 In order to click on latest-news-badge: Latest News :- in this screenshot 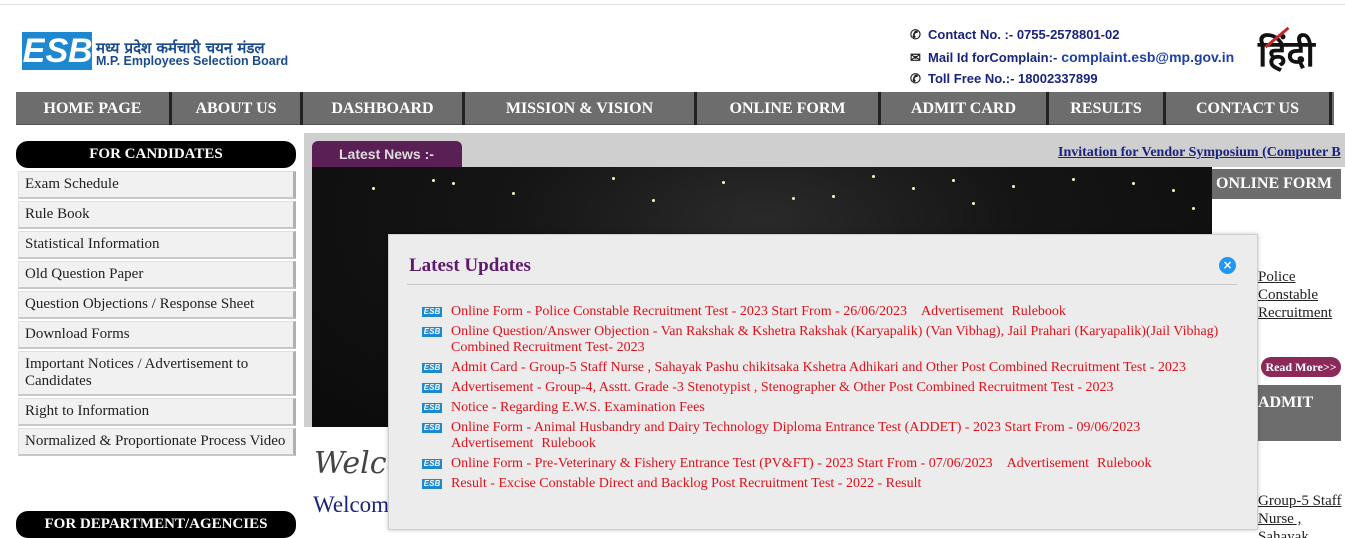, I will do `click(387, 154)`.